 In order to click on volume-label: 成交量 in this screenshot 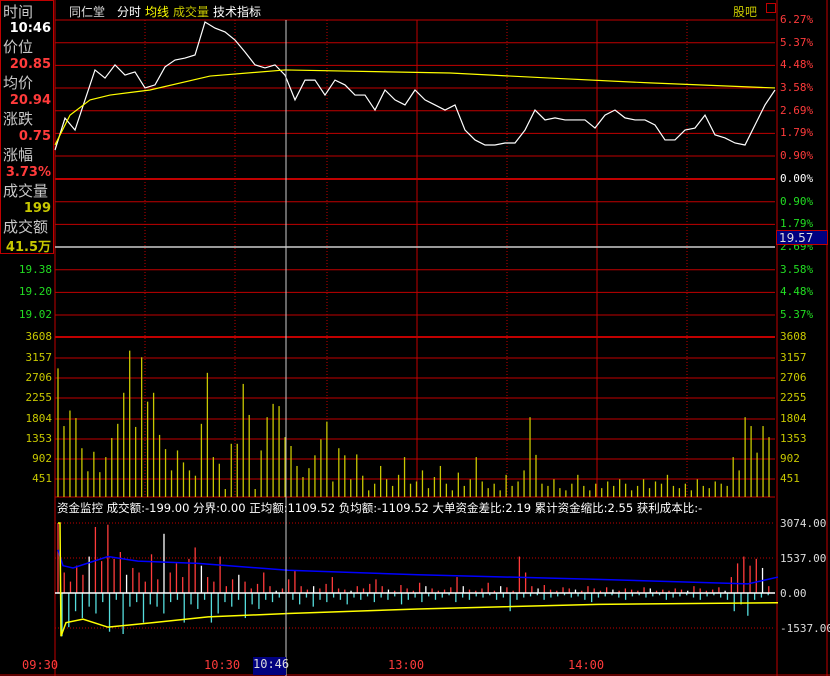, I will do `click(26, 191)`.